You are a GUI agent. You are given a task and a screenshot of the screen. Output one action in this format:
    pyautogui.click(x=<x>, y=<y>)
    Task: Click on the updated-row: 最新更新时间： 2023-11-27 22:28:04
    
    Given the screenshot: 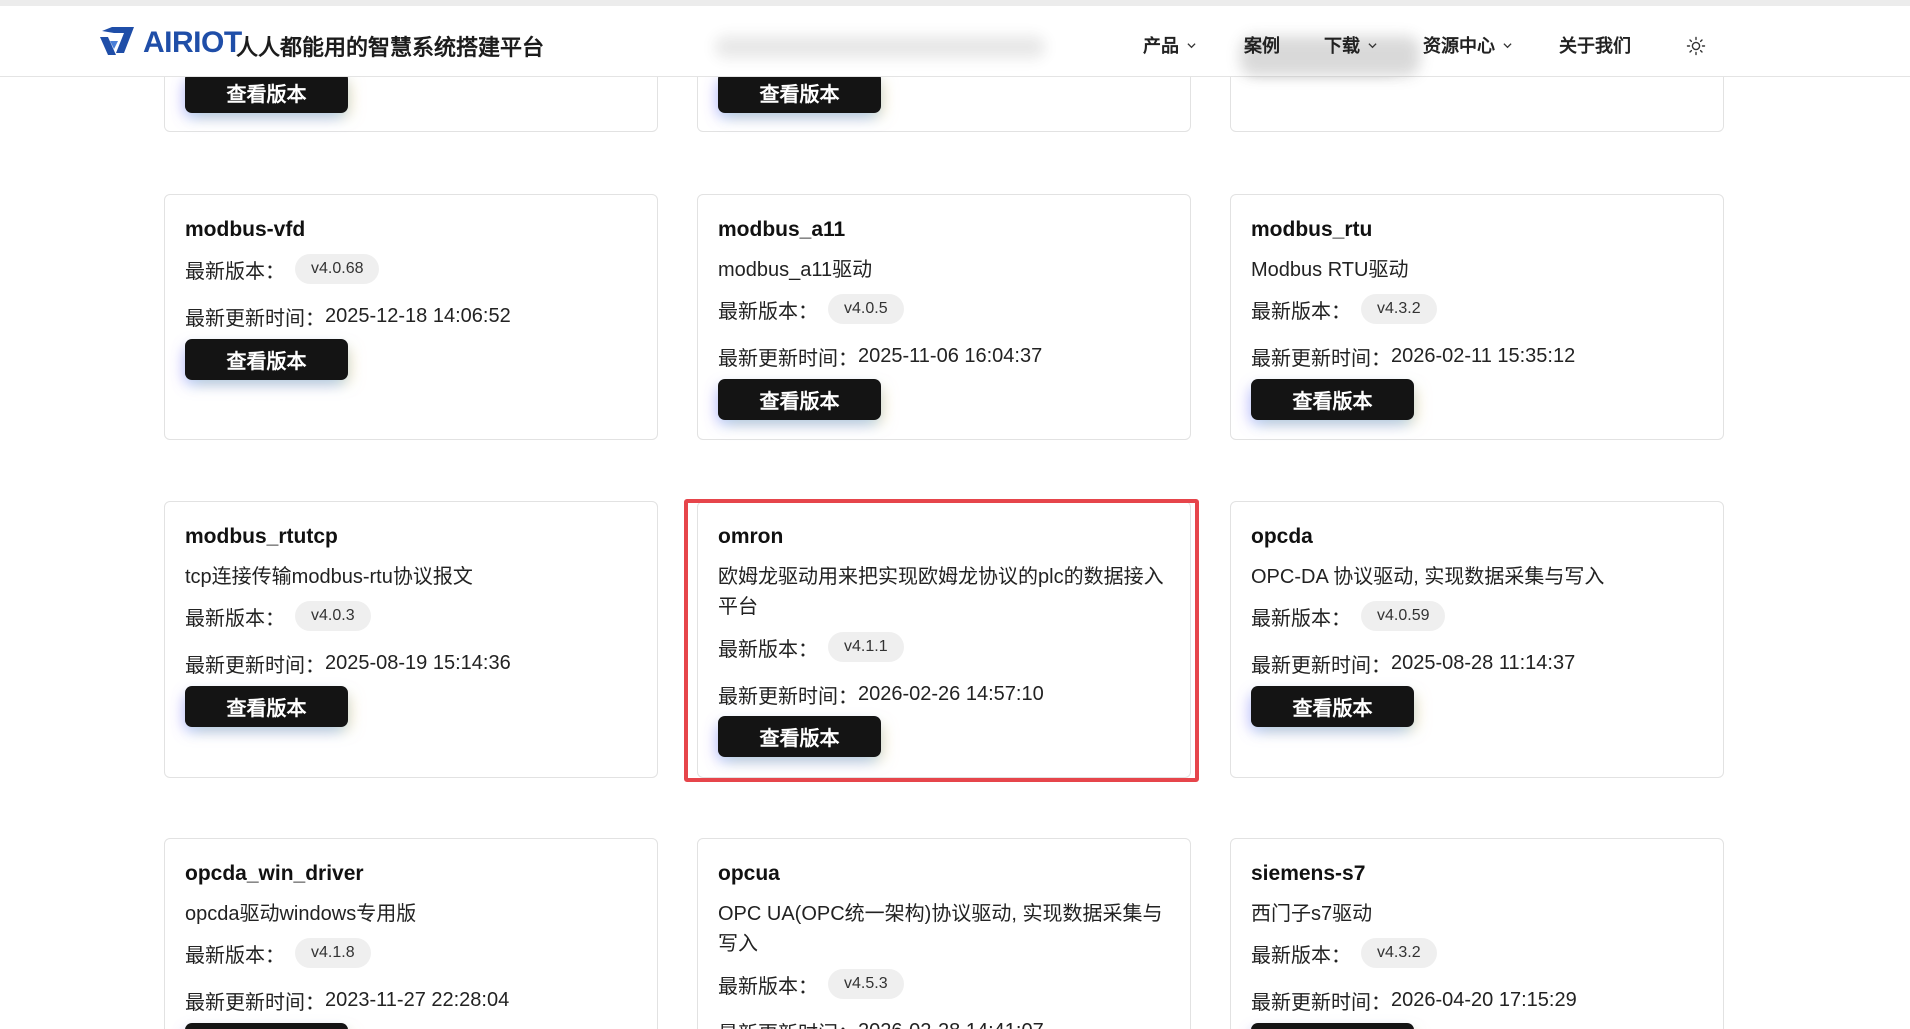 What is the action you would take?
    pyautogui.click(x=347, y=1000)
    